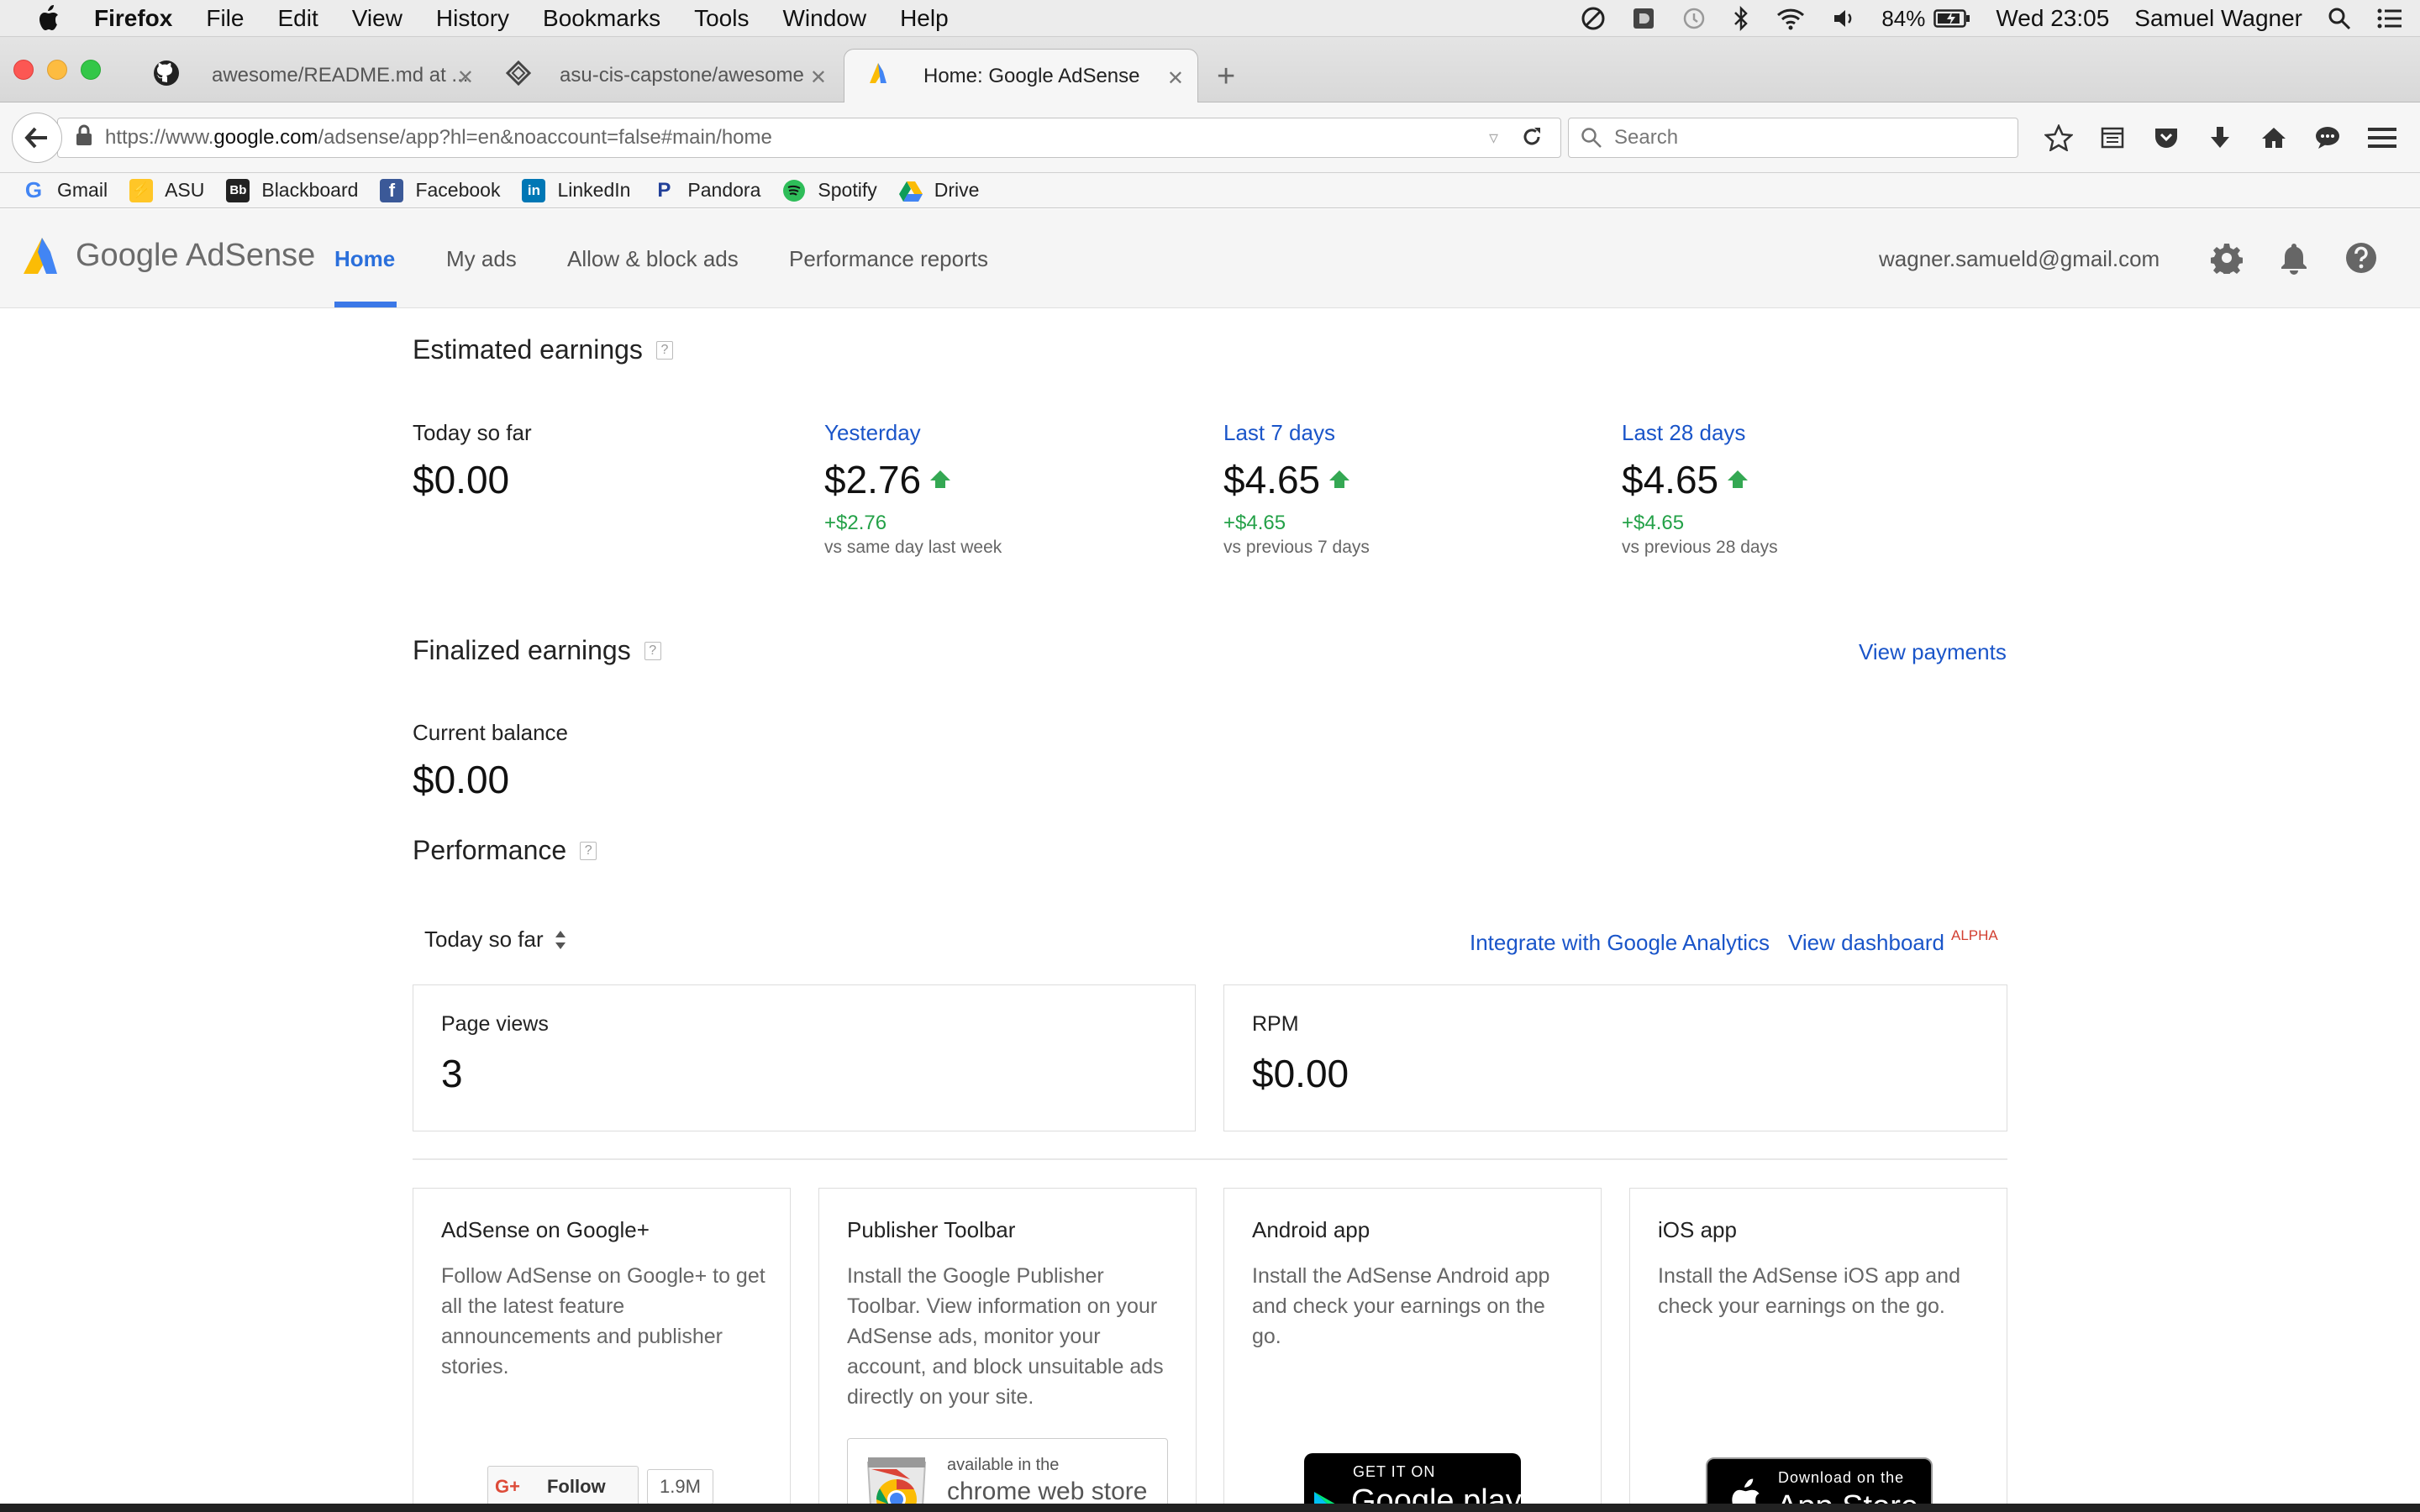 The height and width of the screenshot is (1512, 2420). I want to click on menu-tools: Tools, so click(721, 18).